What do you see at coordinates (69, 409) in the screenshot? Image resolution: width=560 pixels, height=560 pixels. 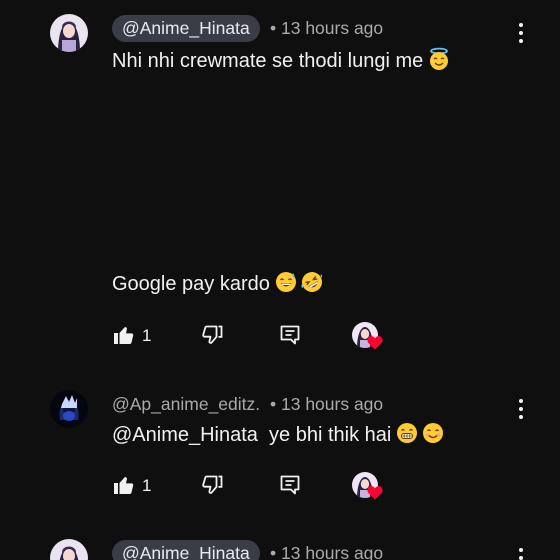 I see `editz-avatar` at bounding box center [69, 409].